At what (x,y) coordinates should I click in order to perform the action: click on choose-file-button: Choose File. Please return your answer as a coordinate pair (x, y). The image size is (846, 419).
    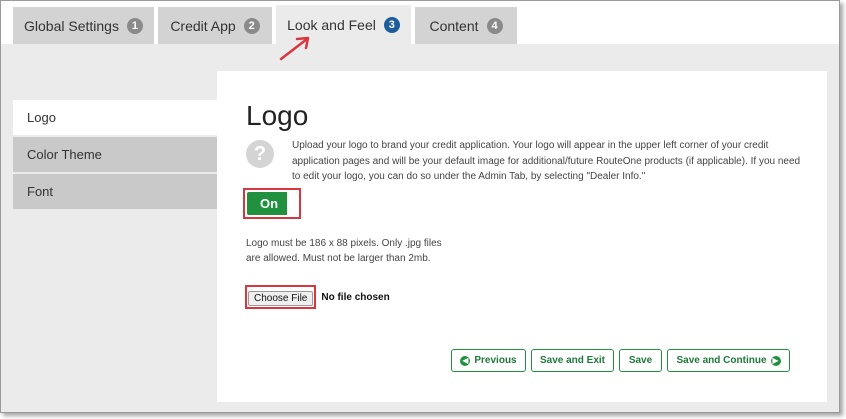
    Looking at the image, I should click on (281, 298).